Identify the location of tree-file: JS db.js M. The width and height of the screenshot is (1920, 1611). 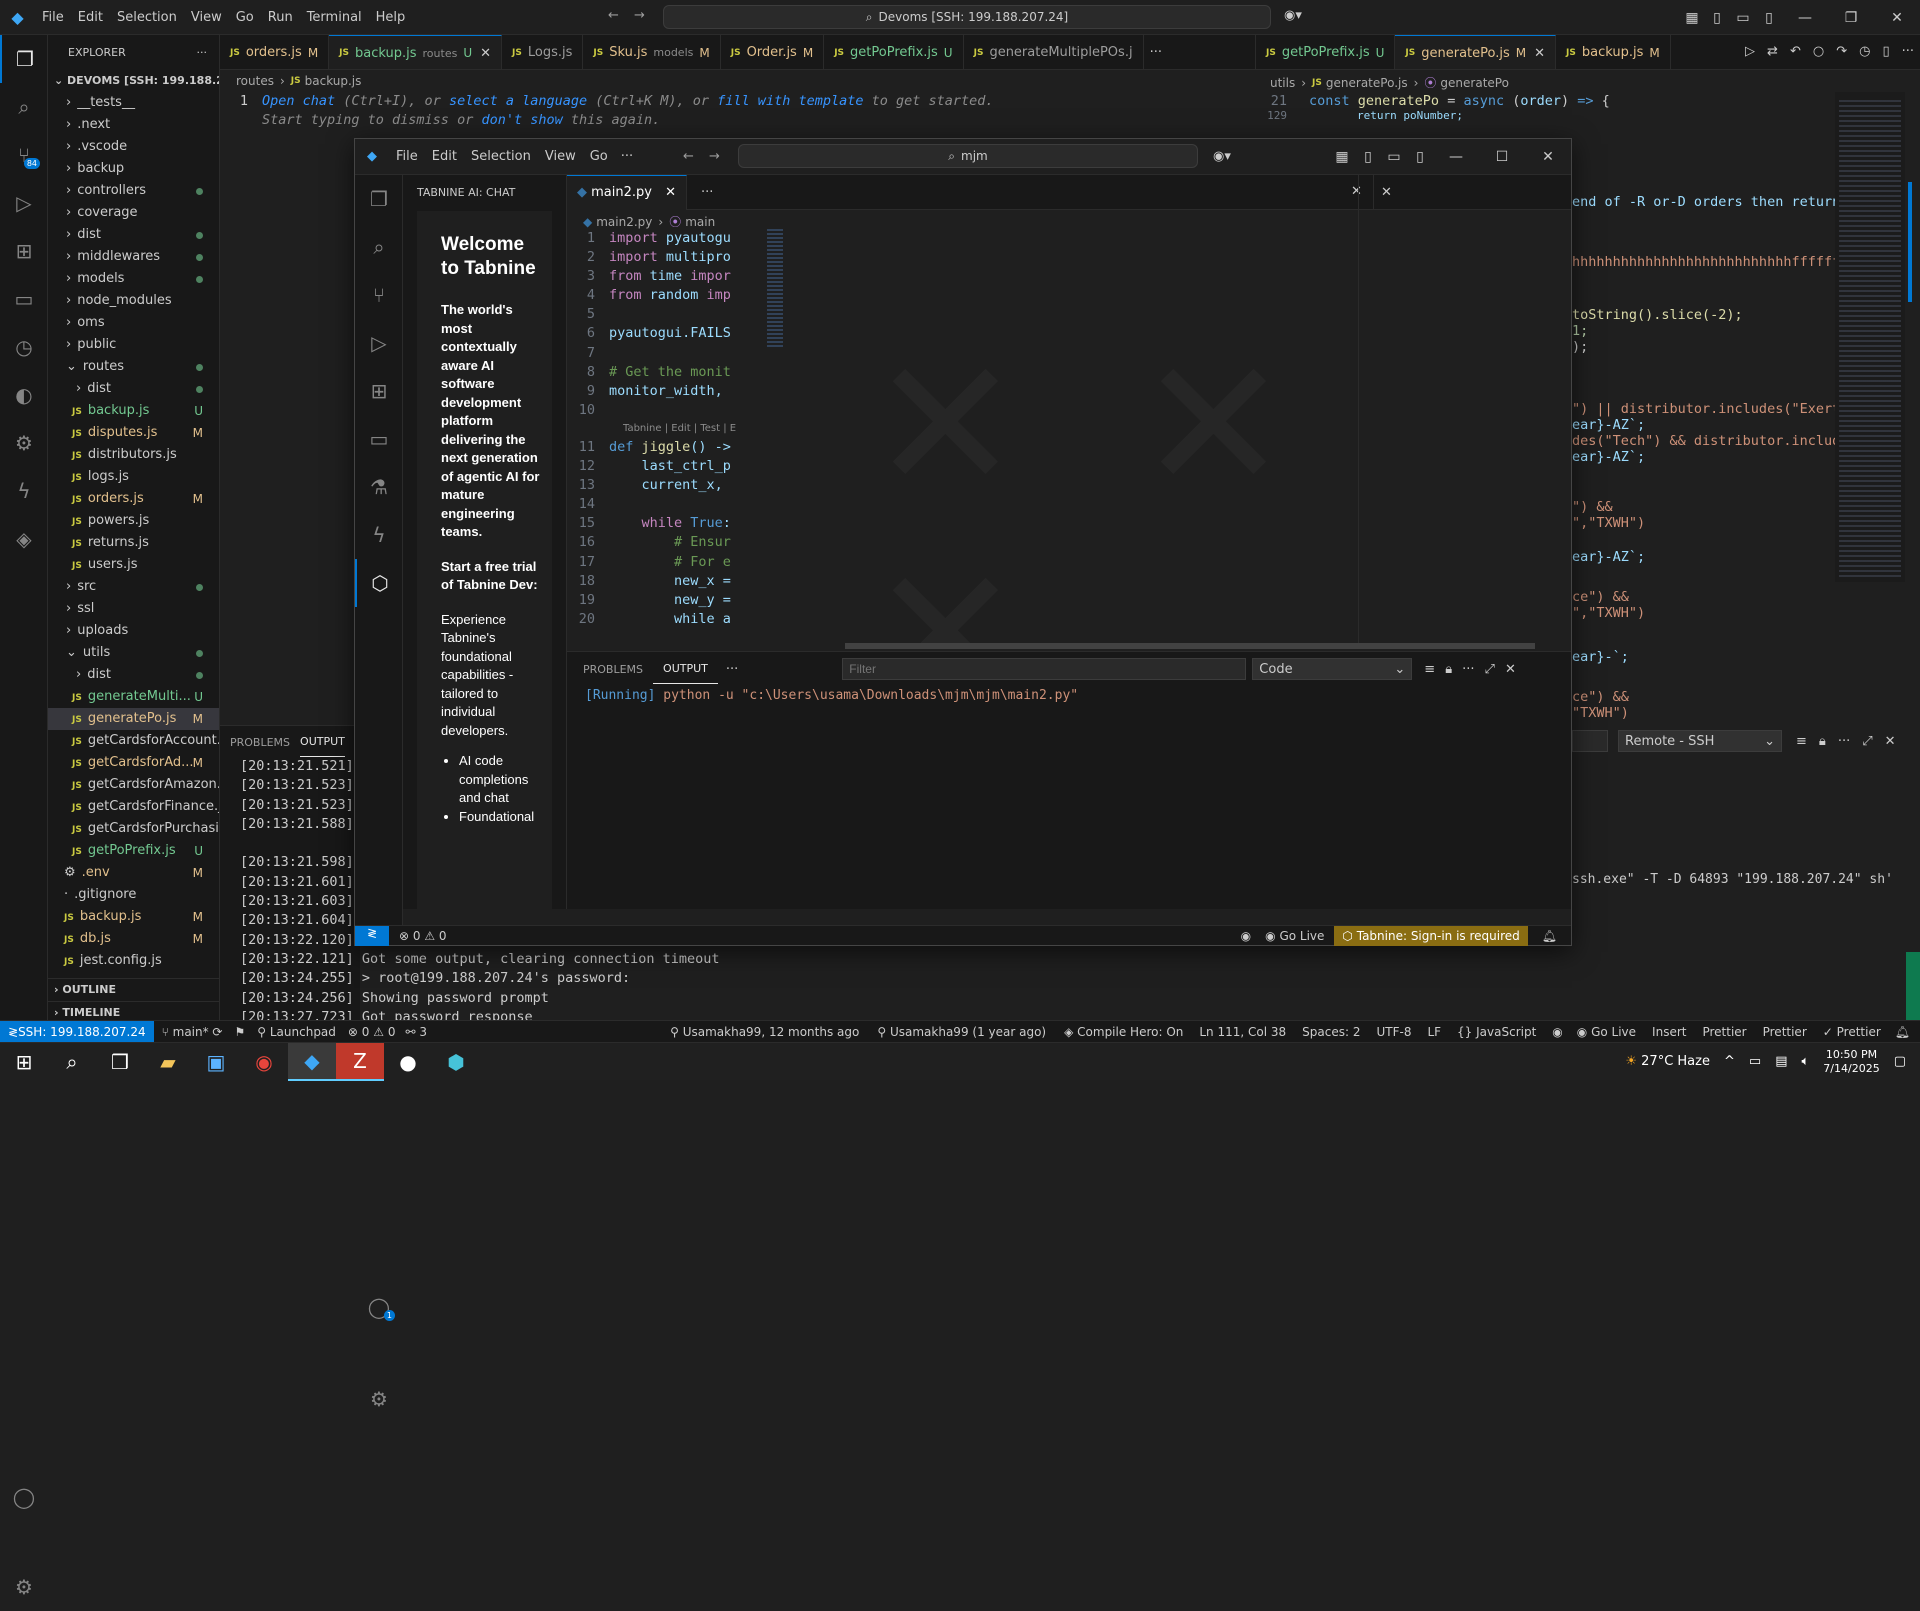
(133, 939).